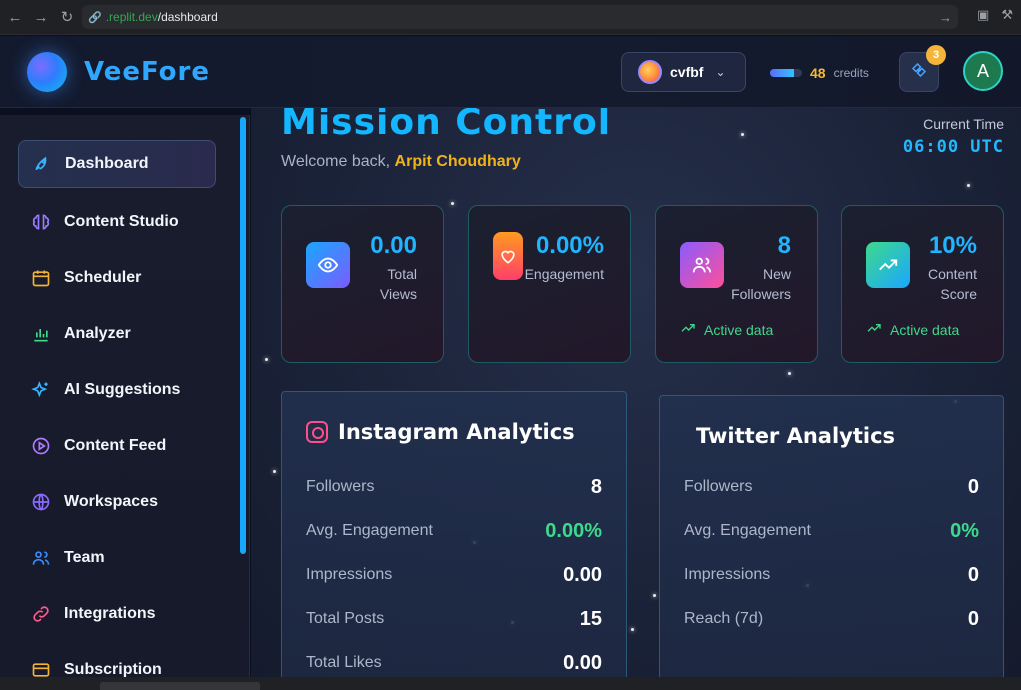 The height and width of the screenshot is (690, 1021). What do you see at coordinates (454, 531) in the screenshot?
I see `metric-row: Avg. Engagement 0.00%` at bounding box center [454, 531].